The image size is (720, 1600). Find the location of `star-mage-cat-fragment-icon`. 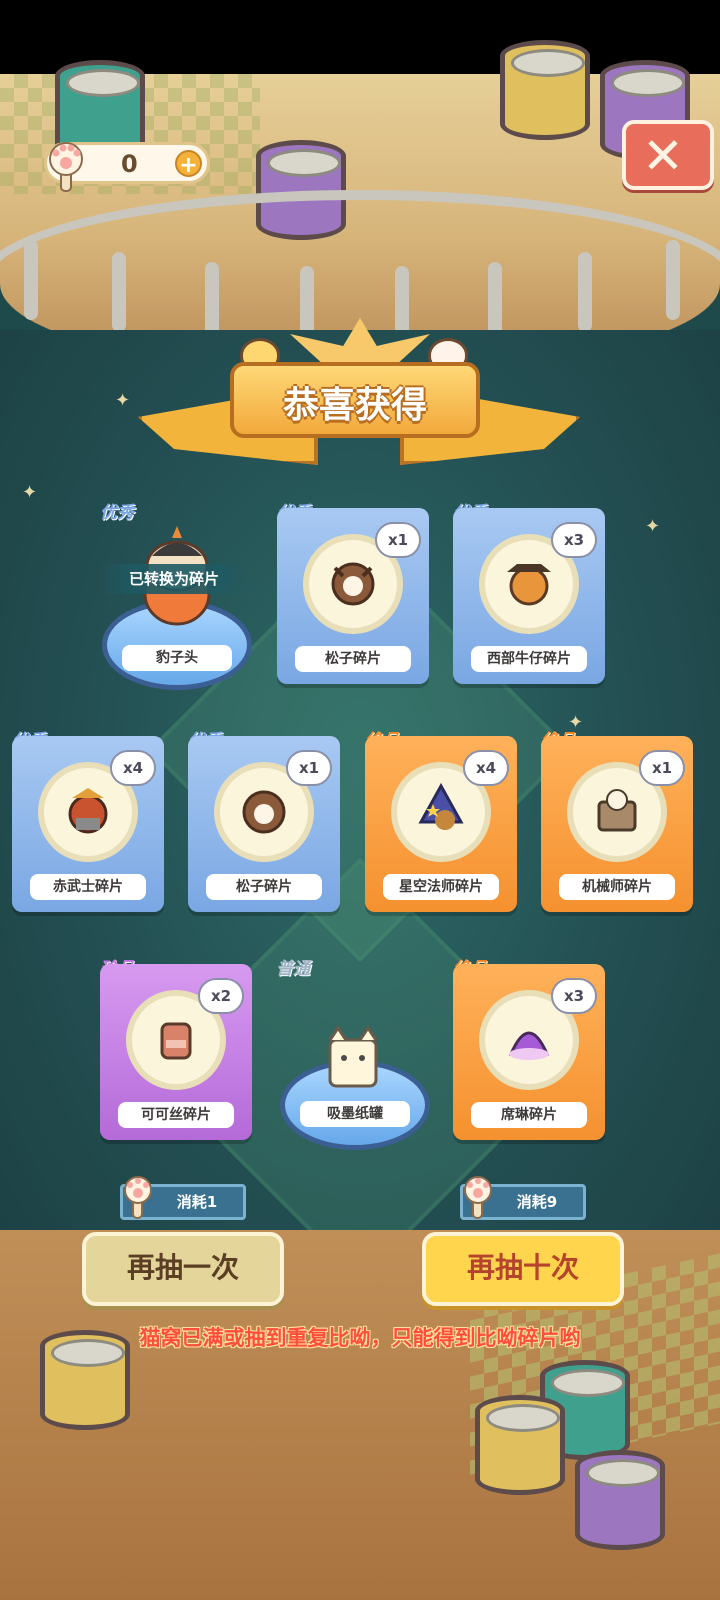

star-mage-cat-fragment-icon is located at coordinates (441, 806).